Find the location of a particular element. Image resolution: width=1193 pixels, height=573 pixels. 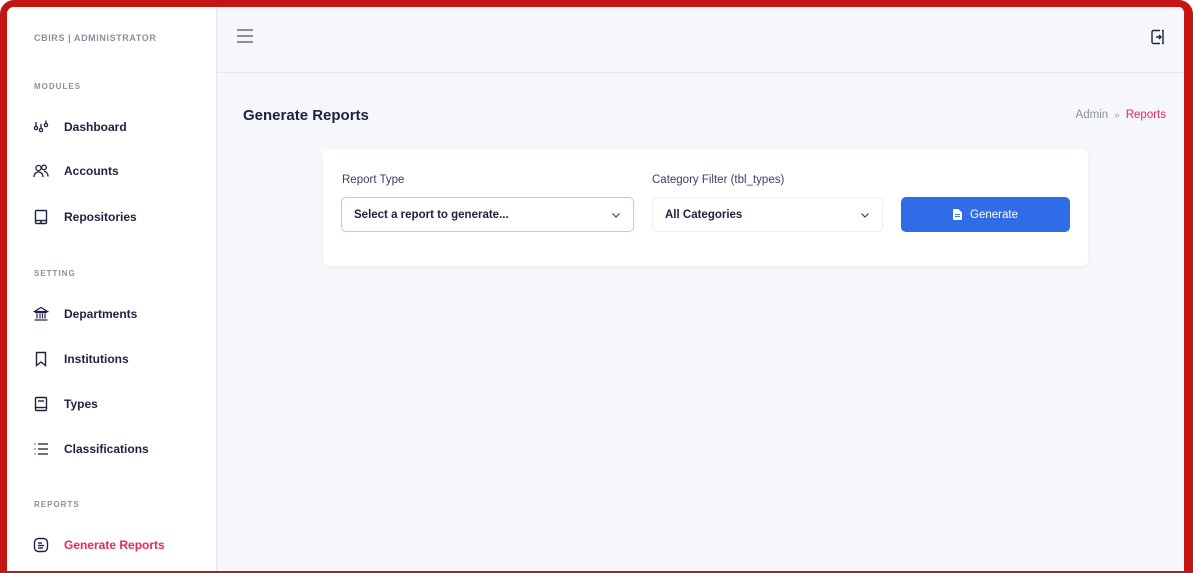

document-icon is located at coordinates (958, 214).